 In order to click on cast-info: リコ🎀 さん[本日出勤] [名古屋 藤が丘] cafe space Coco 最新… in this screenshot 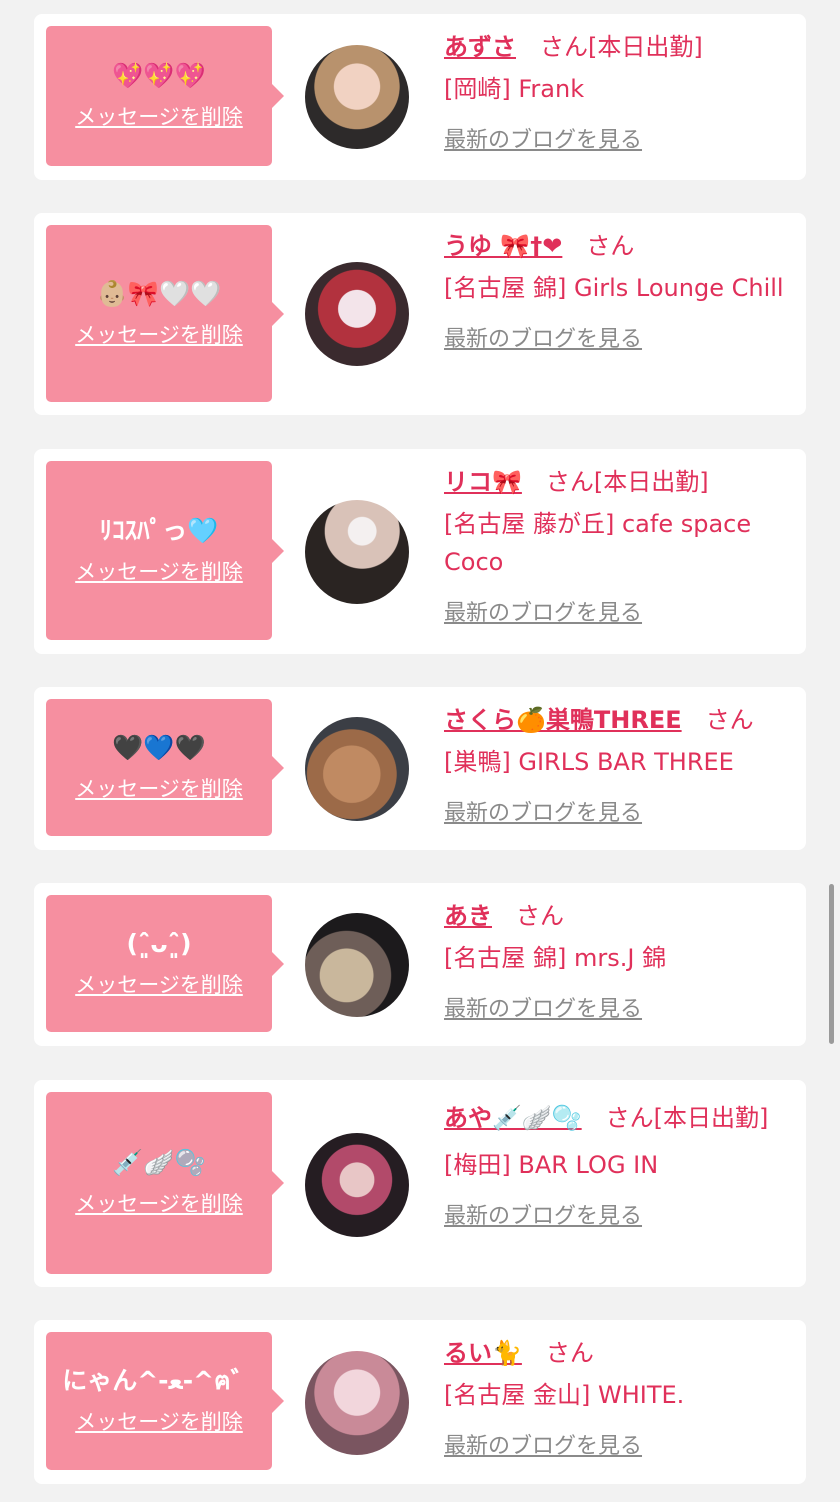, I will do `click(614, 546)`.